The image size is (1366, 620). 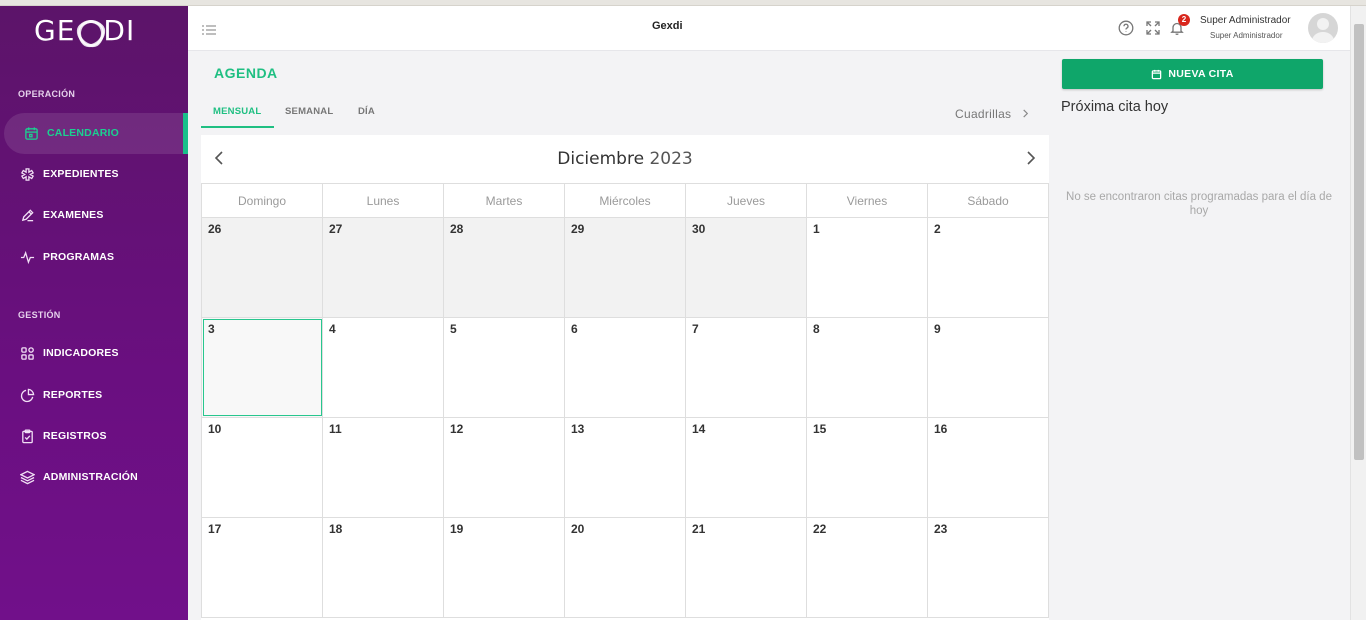 What do you see at coordinates (1245, 20) in the screenshot?
I see `user-name: Super Administrador` at bounding box center [1245, 20].